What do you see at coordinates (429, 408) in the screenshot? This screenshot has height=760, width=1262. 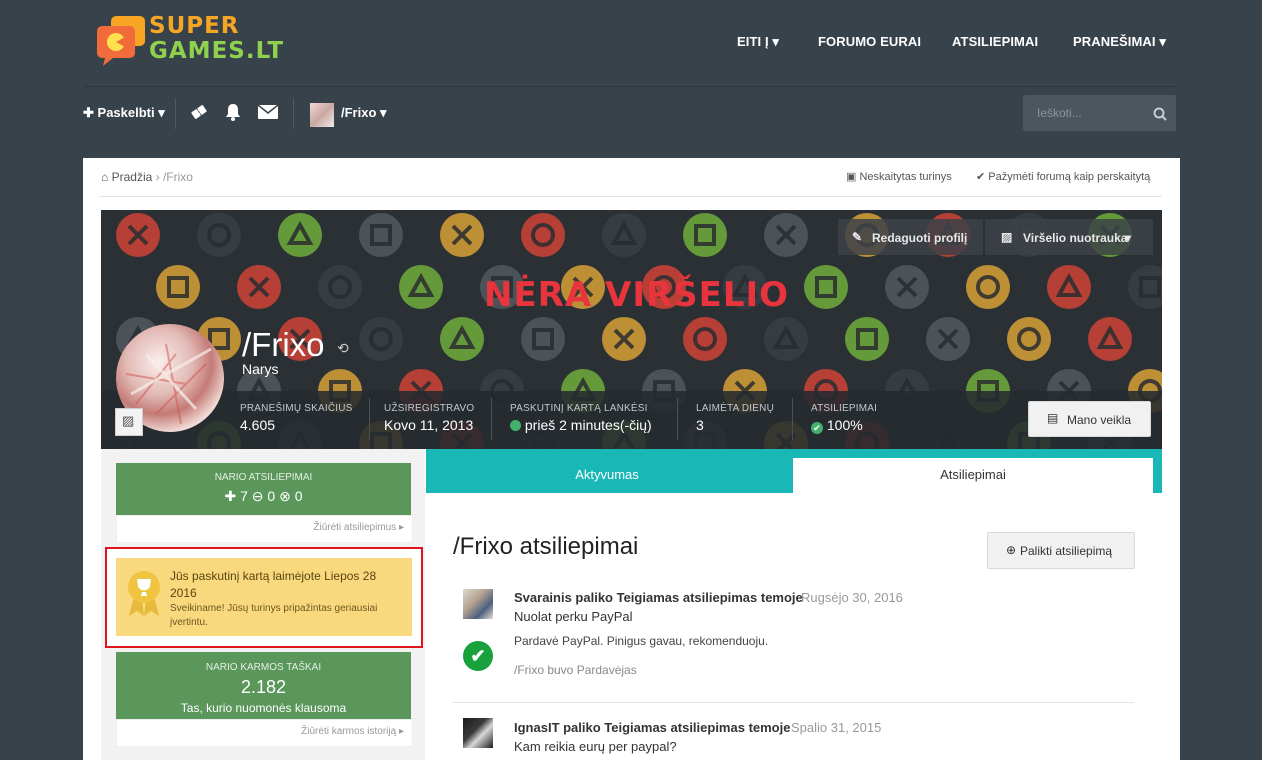 I see `stat-label: UŽSIREGISTRAVO` at bounding box center [429, 408].